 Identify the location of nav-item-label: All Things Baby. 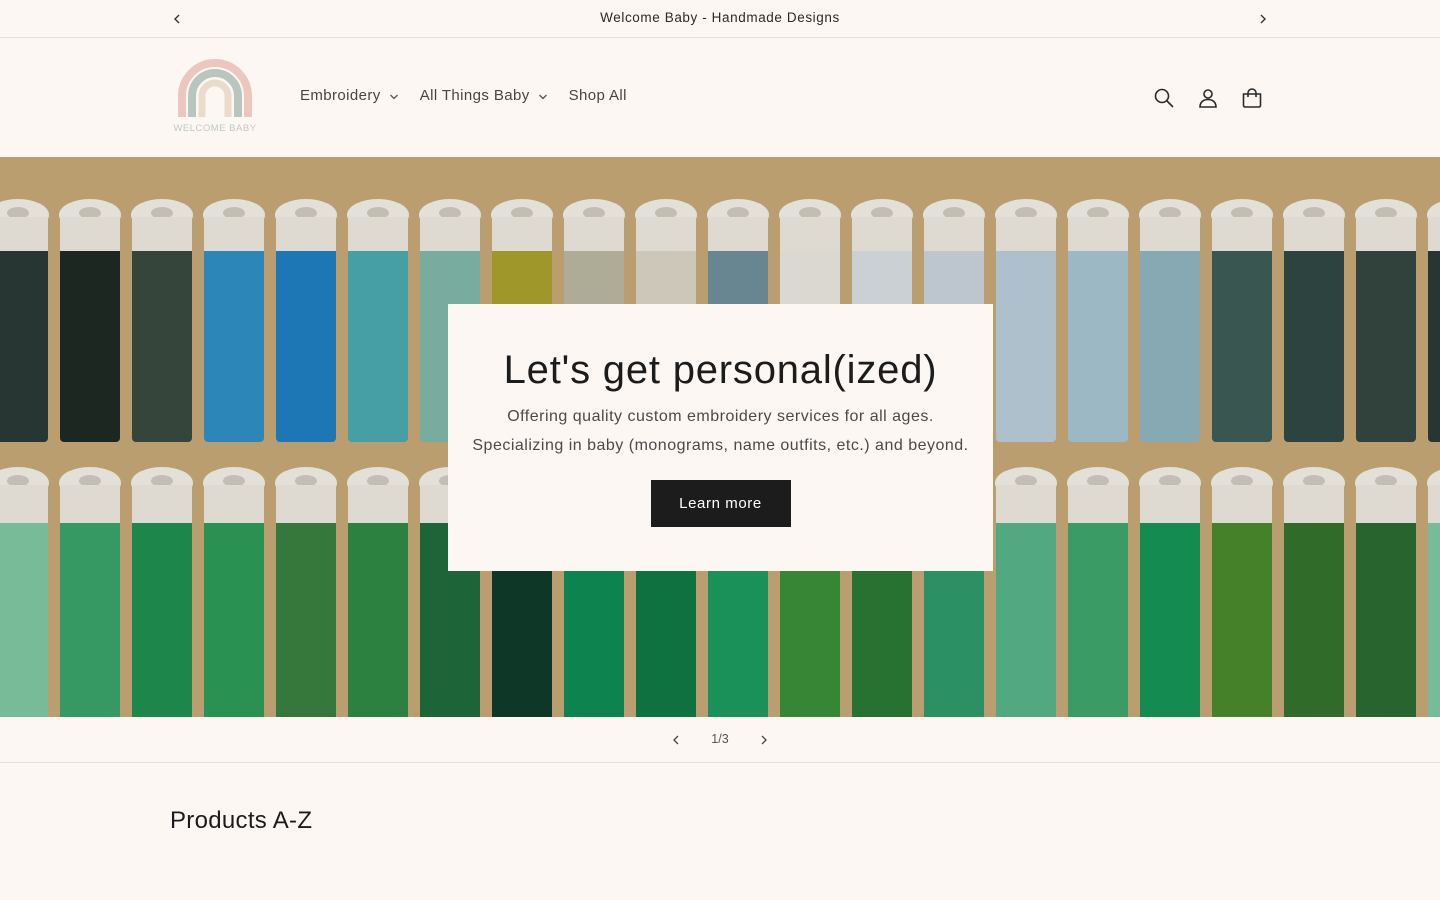
(474, 95).